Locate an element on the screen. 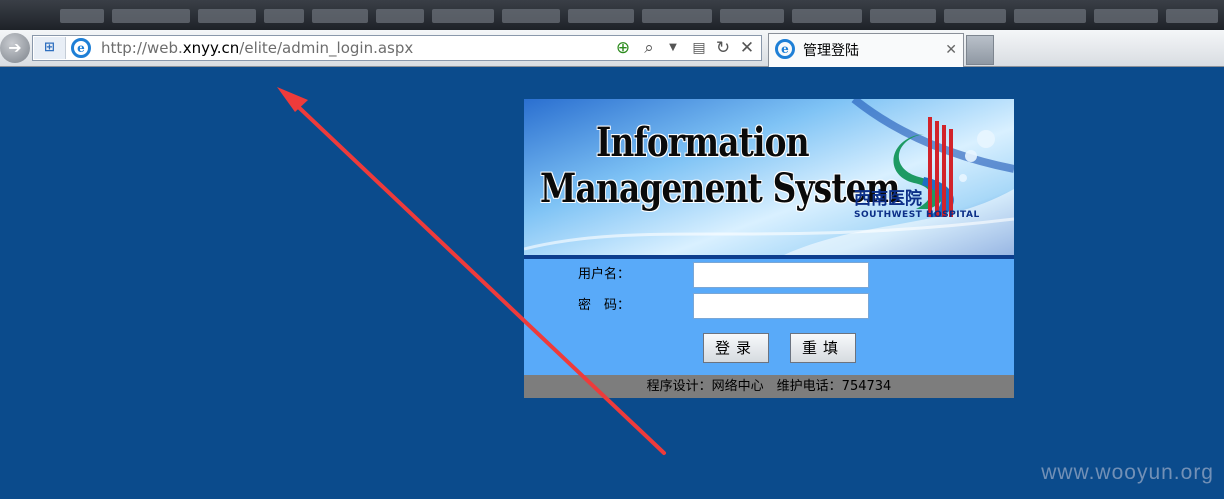  new-tab-button is located at coordinates (980, 50).